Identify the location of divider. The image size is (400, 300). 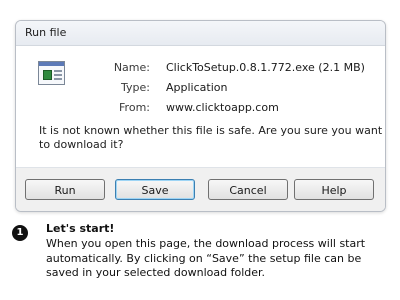
(200, 167).